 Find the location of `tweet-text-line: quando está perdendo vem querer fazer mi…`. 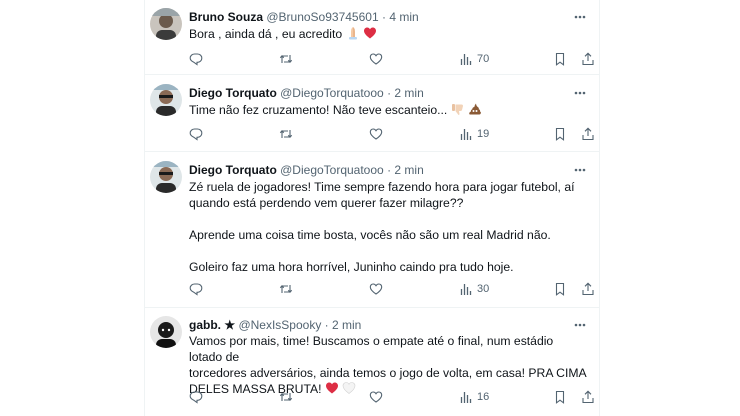

tweet-text-line: quando está perdendo vem querer fazer mi… is located at coordinates (326, 203).